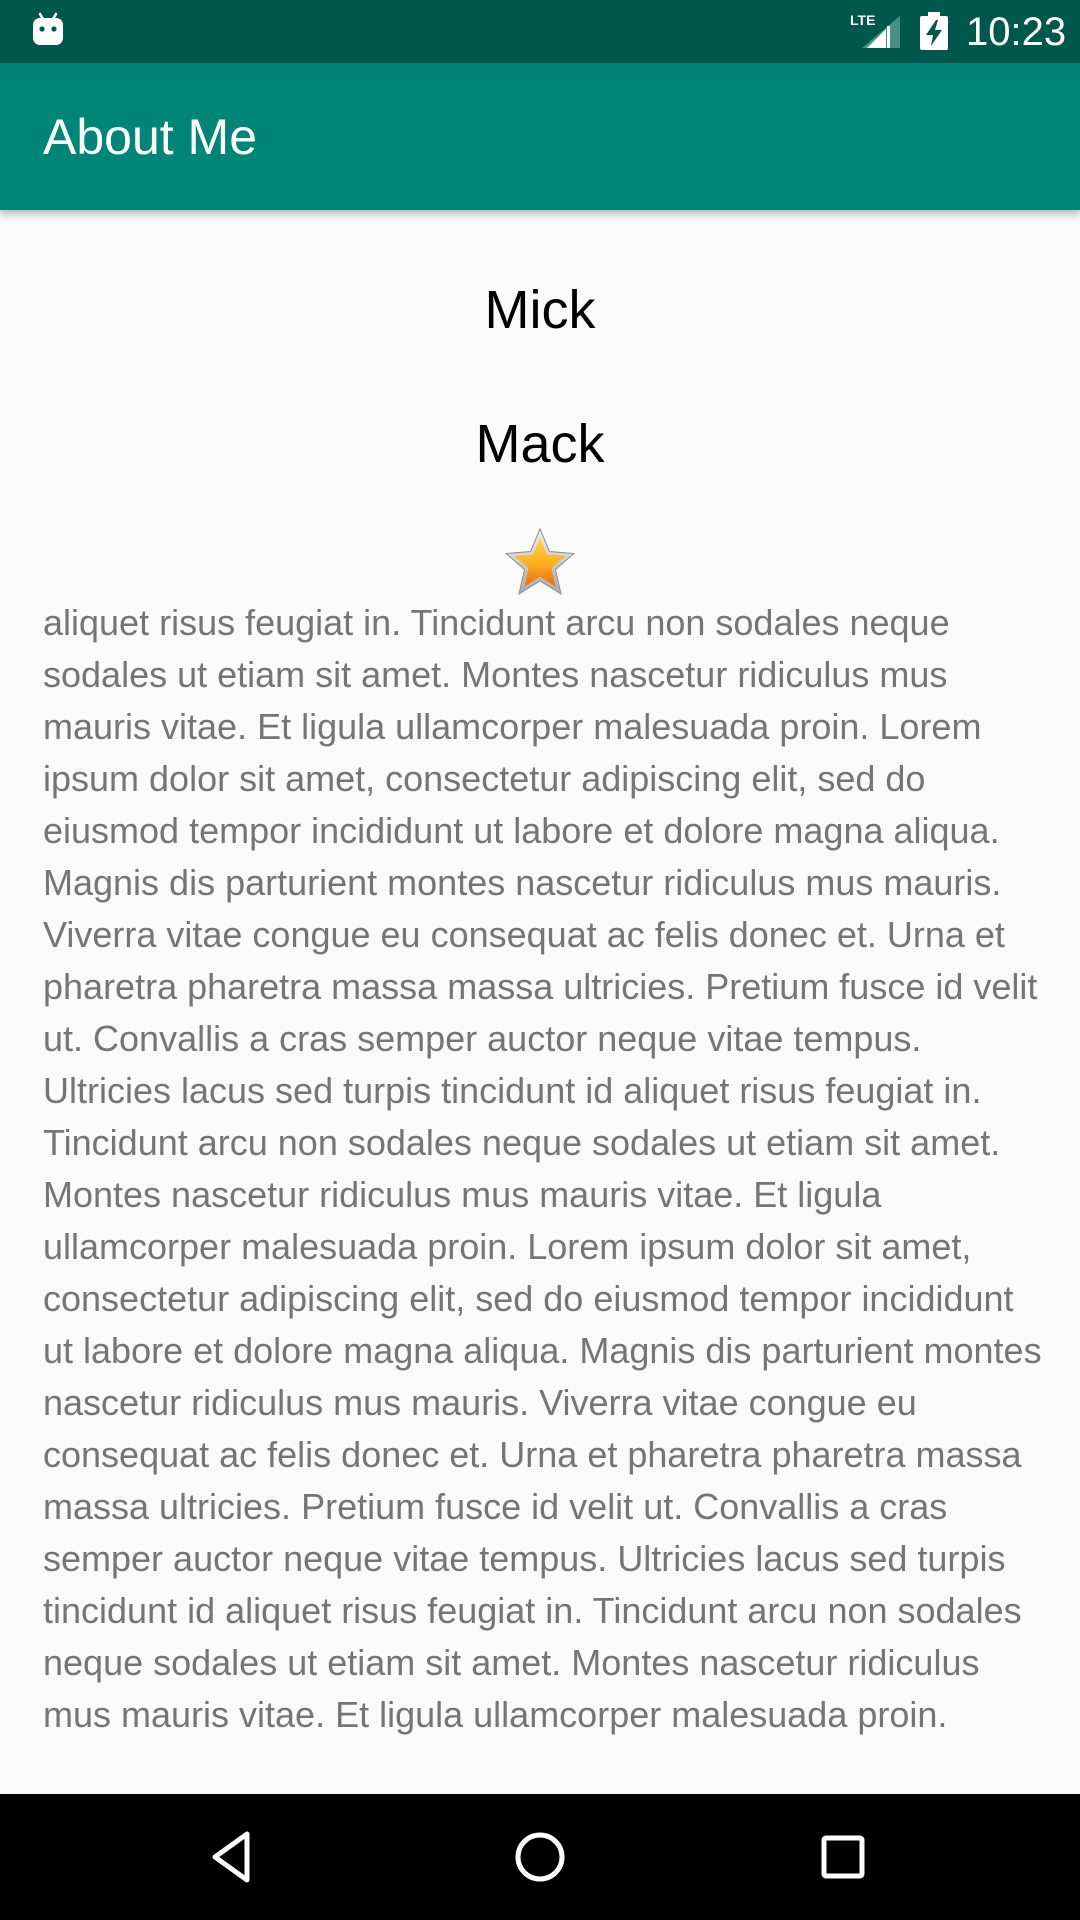  What do you see at coordinates (862, 20) in the screenshot?
I see `svg-text: LTE` at bounding box center [862, 20].